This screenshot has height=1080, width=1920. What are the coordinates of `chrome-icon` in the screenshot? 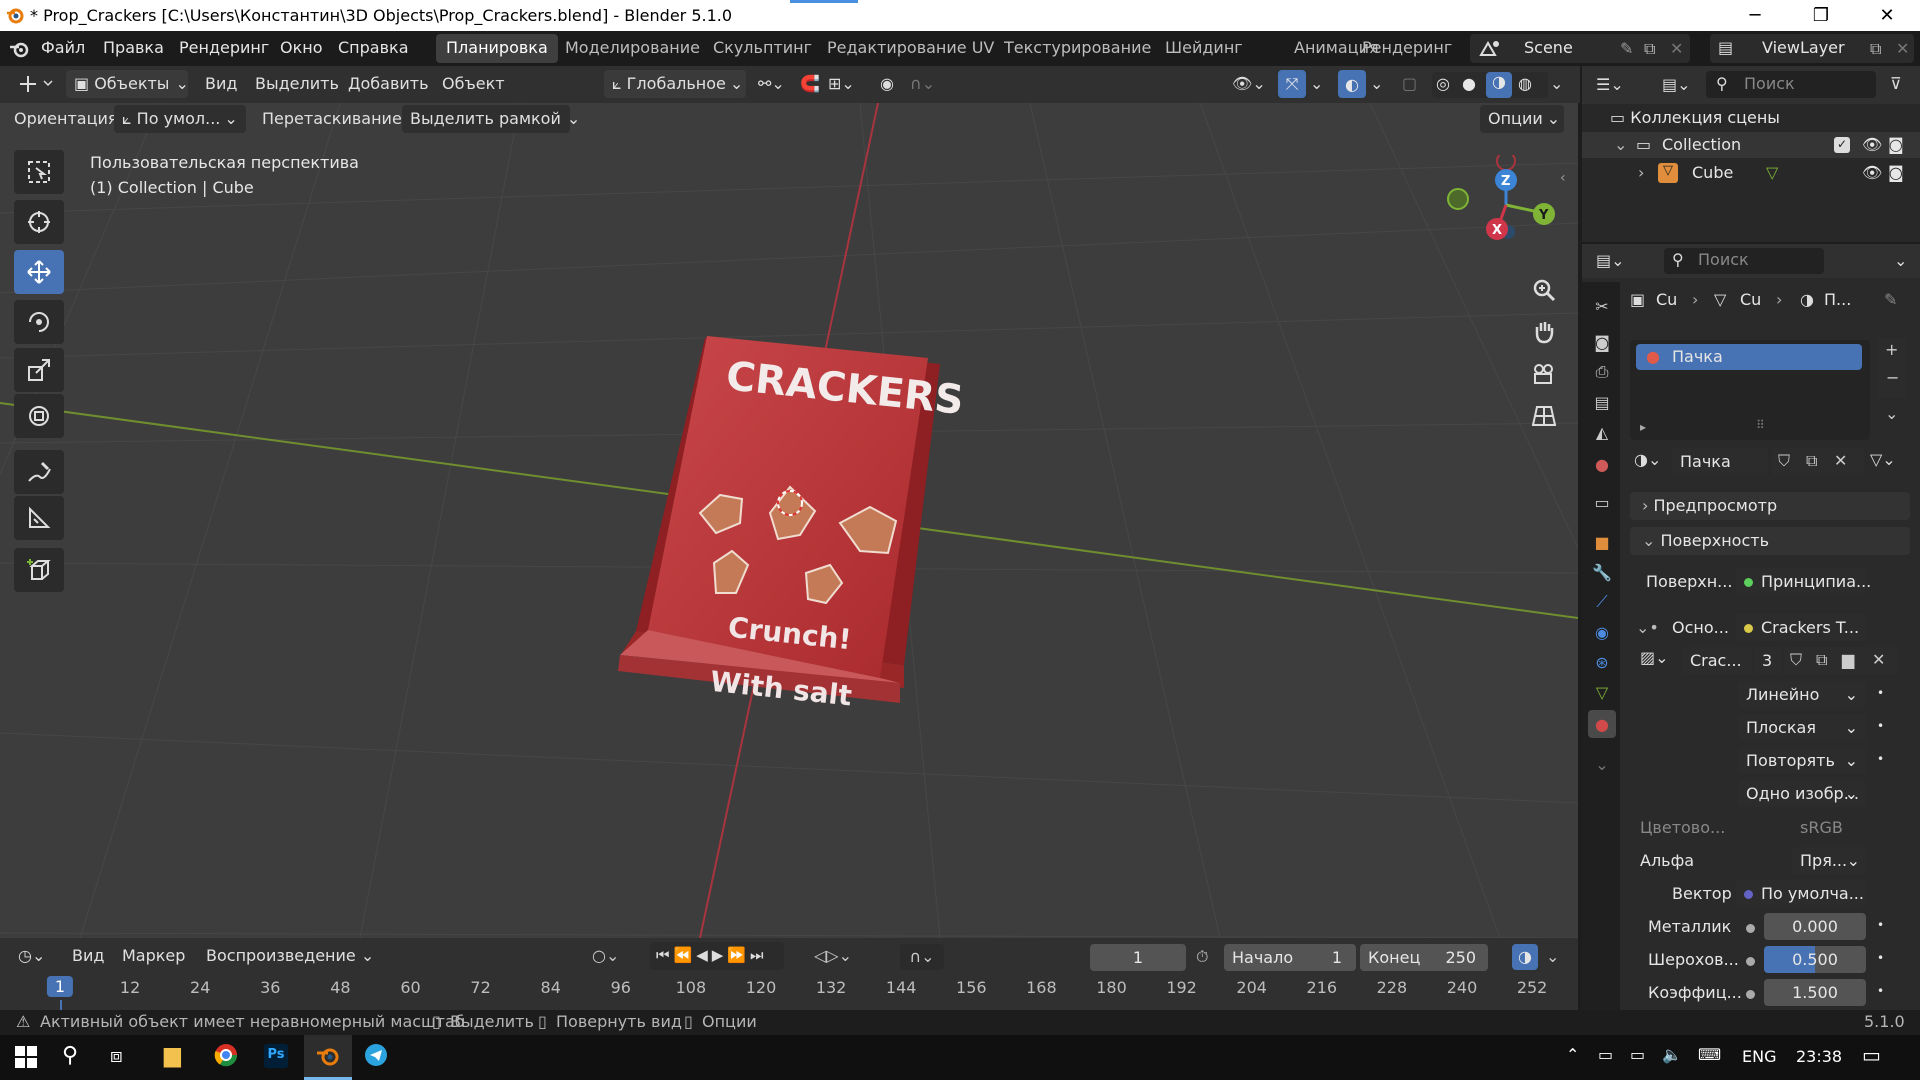 It's located at (226, 1055).